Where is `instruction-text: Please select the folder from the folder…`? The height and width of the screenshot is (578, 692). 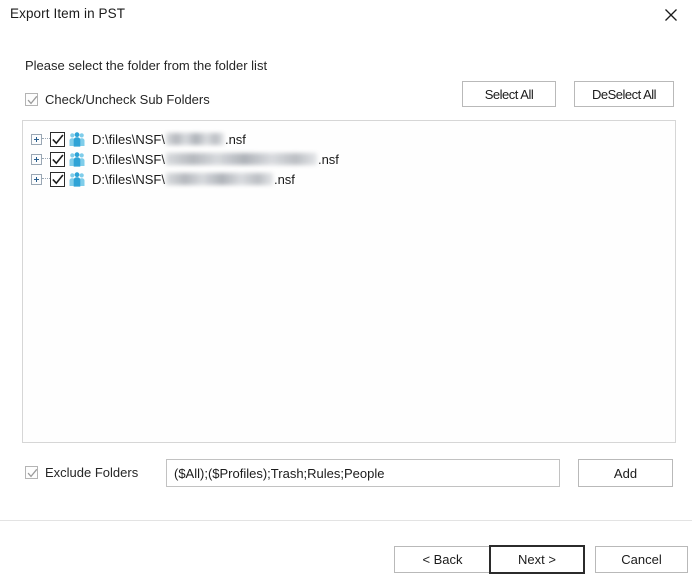 instruction-text: Please select the folder from the folder… is located at coordinates (146, 65).